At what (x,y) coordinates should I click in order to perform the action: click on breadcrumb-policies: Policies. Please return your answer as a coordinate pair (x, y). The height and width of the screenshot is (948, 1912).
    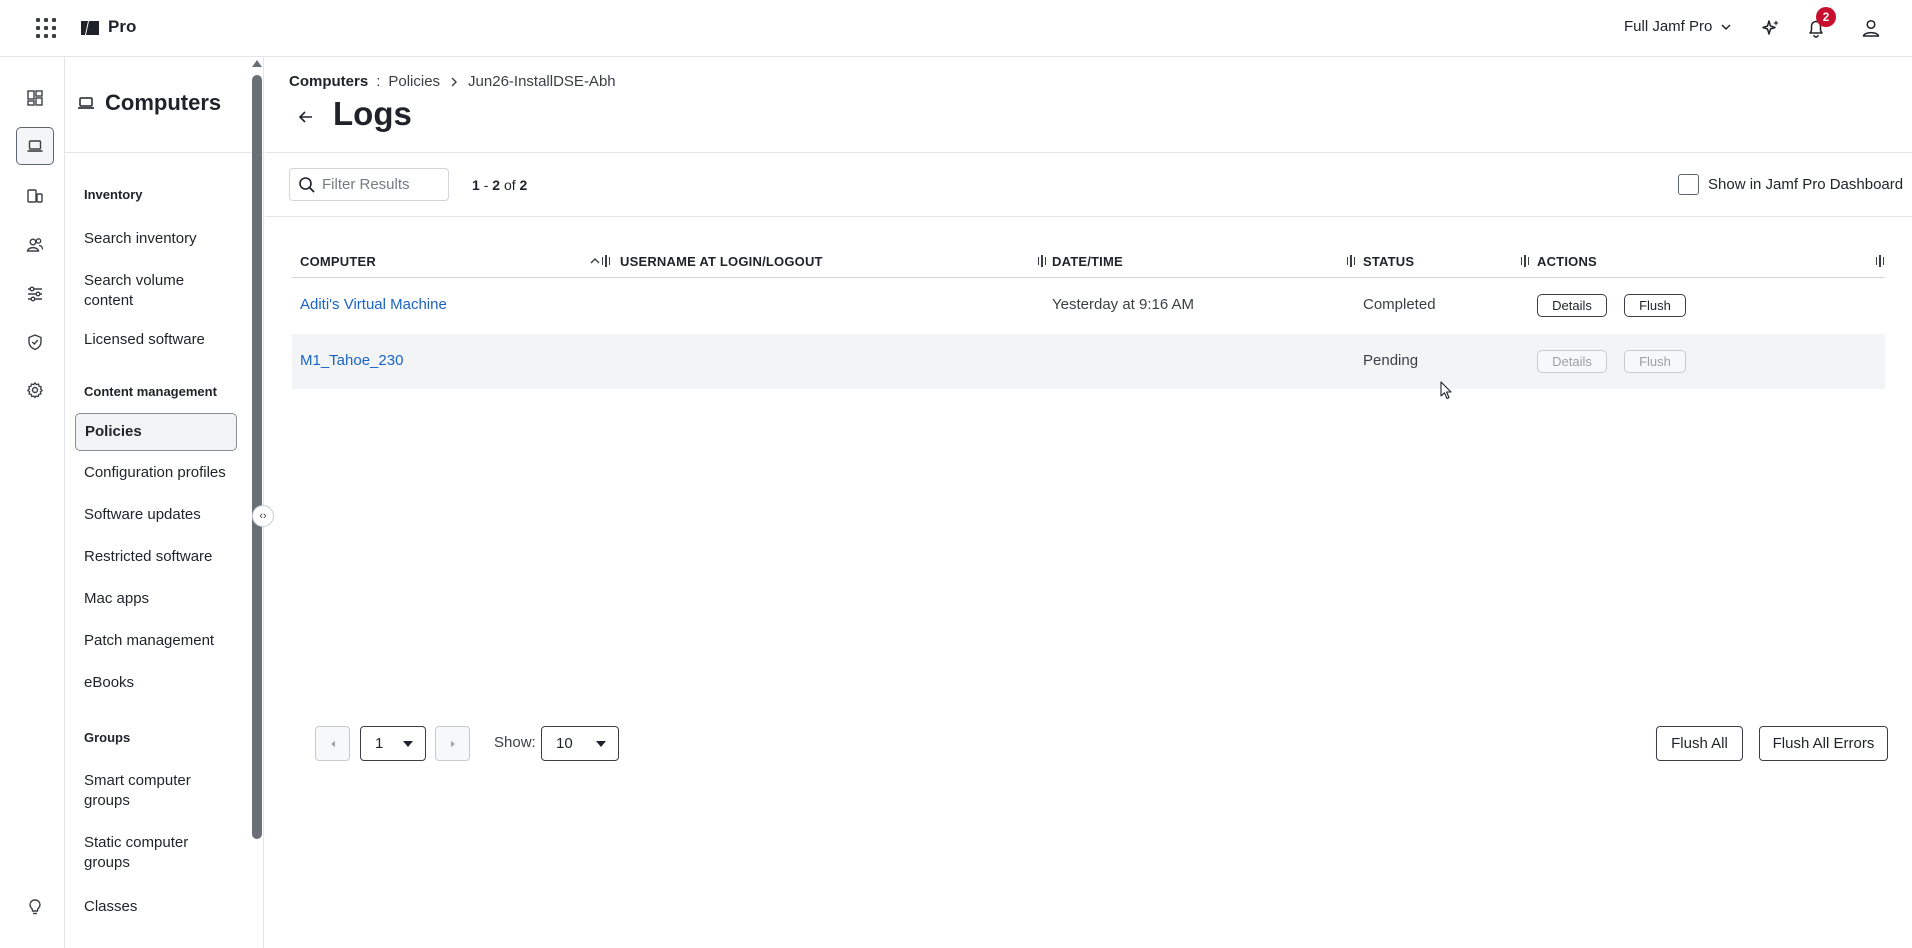
    Looking at the image, I should click on (414, 81).